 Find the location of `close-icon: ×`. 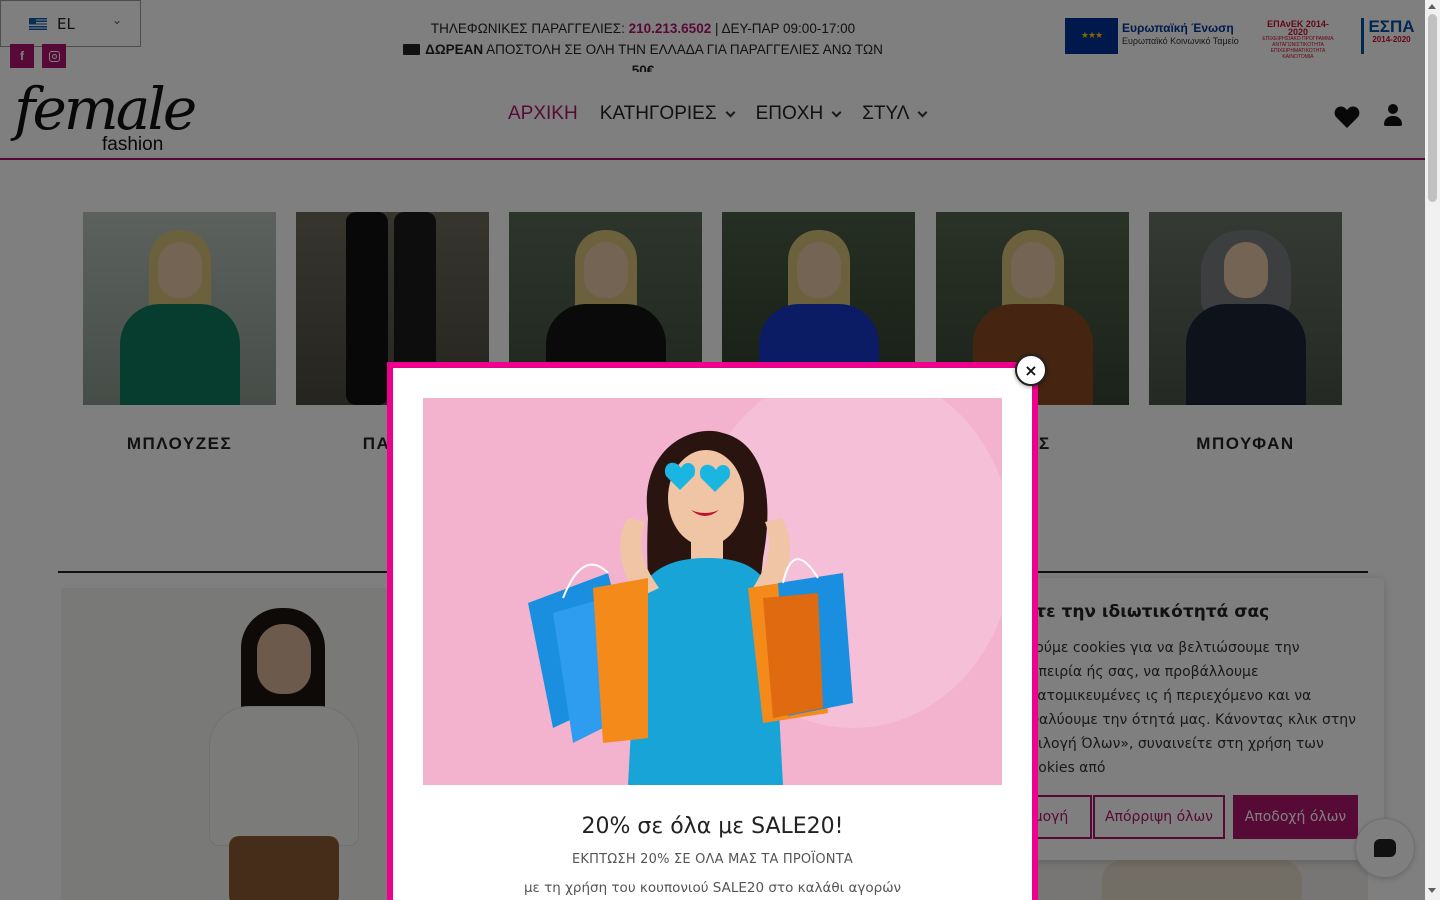

close-icon: × is located at coordinates (1031, 370).